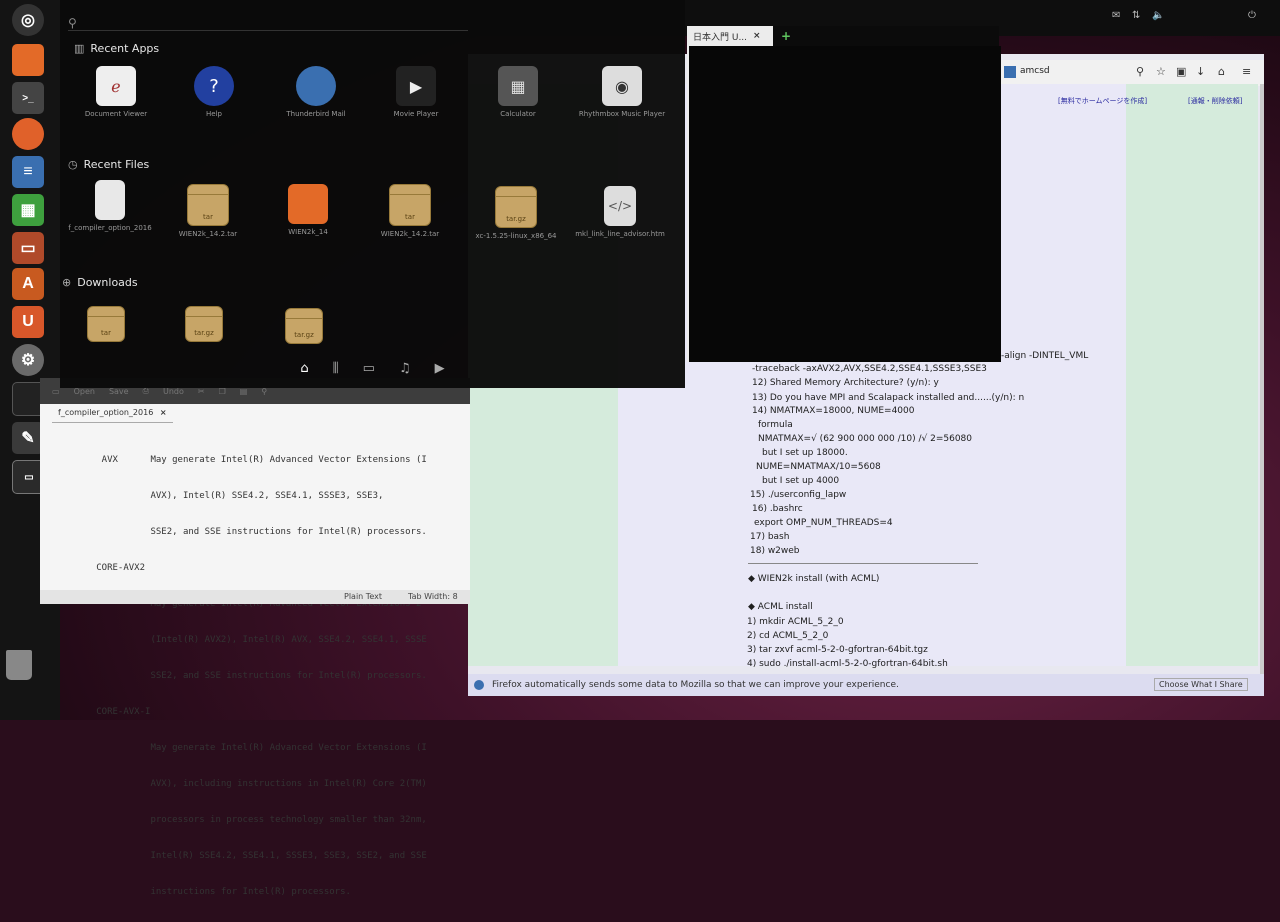 The image size is (1280, 922). I want to click on report-link: [通報・削除依頼], so click(1215, 101).